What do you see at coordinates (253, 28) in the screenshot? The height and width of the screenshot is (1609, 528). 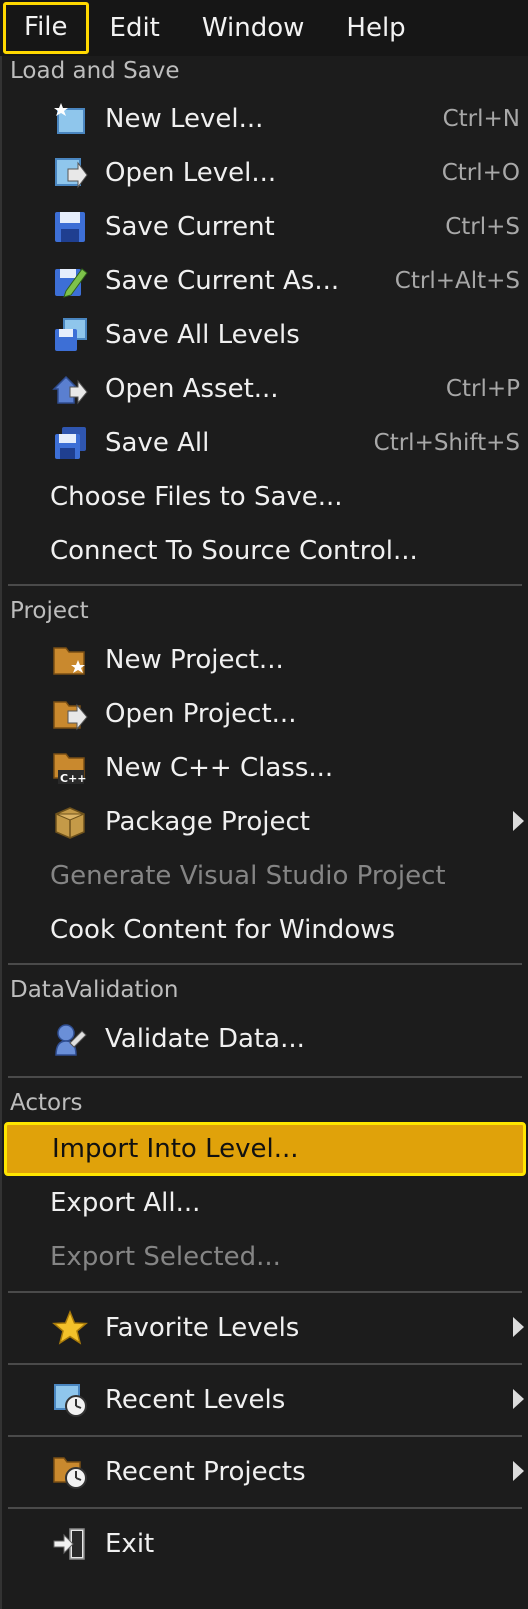 I see `menu-window: Window` at bounding box center [253, 28].